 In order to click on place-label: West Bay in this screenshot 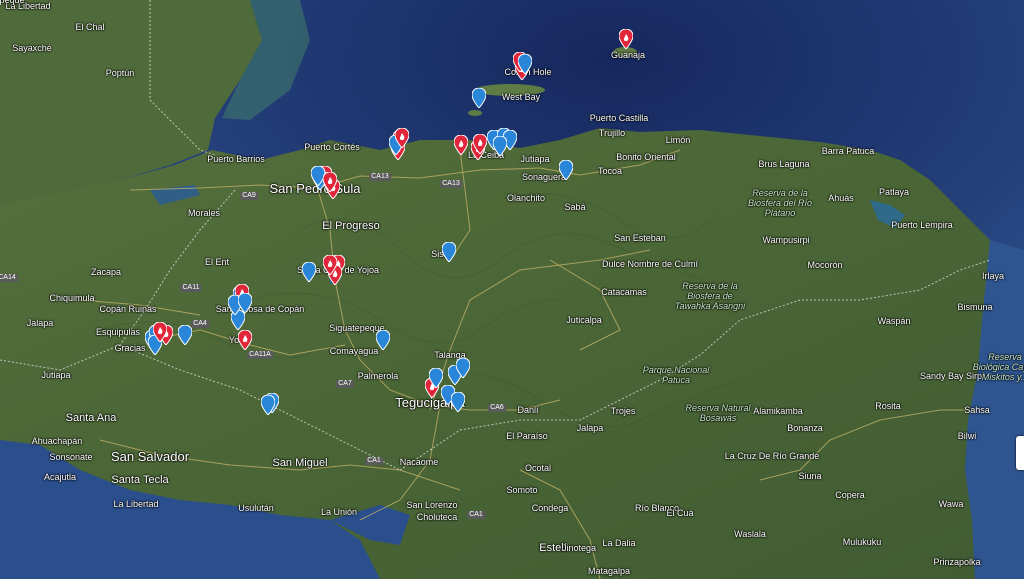, I will do `click(521, 97)`.